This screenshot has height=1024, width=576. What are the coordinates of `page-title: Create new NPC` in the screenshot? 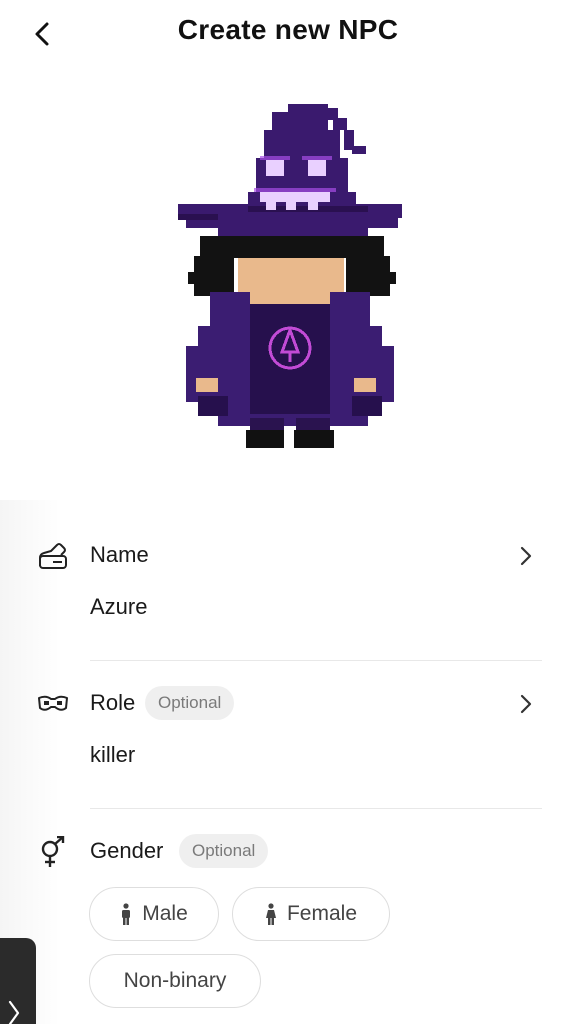 It's located at (288, 29).